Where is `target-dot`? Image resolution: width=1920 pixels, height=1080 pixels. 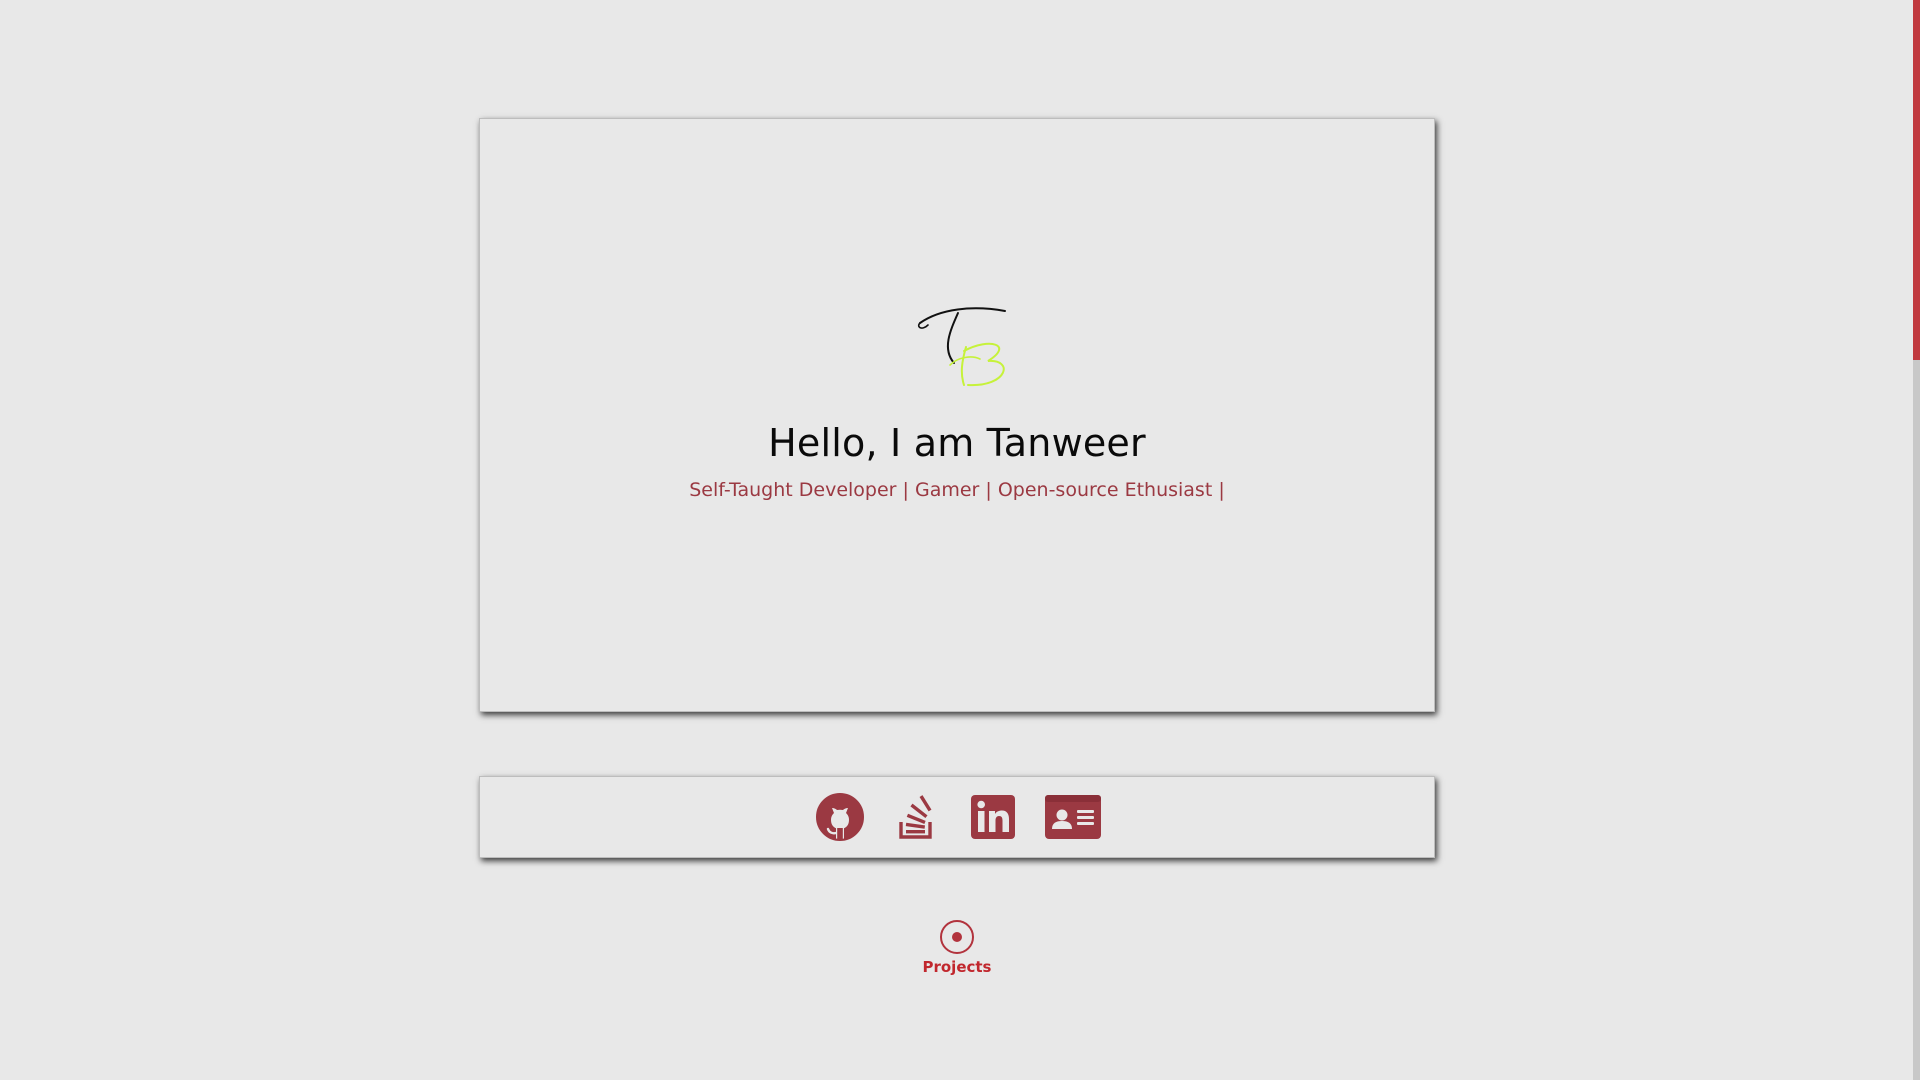
target-dot is located at coordinates (957, 937).